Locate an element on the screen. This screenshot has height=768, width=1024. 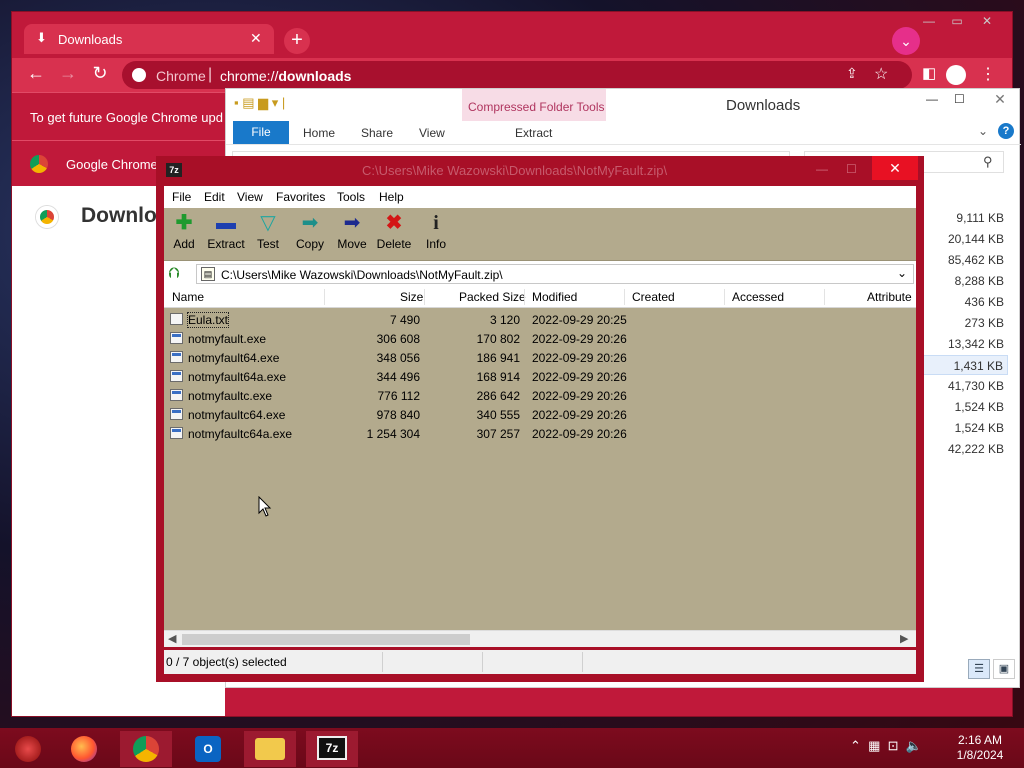
taskbar-outlook: O is located at coordinates (208, 749).